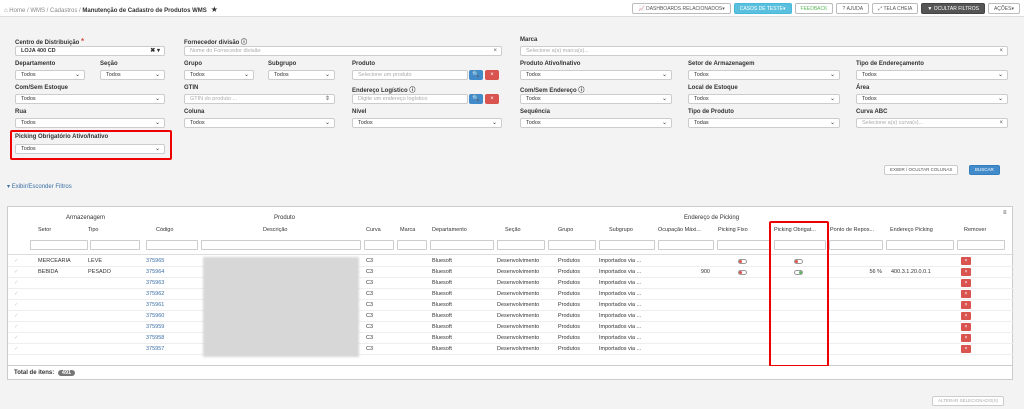 This screenshot has height=409, width=1024. What do you see at coordinates (981, 245) in the screenshot?
I see `filter-remover` at bounding box center [981, 245].